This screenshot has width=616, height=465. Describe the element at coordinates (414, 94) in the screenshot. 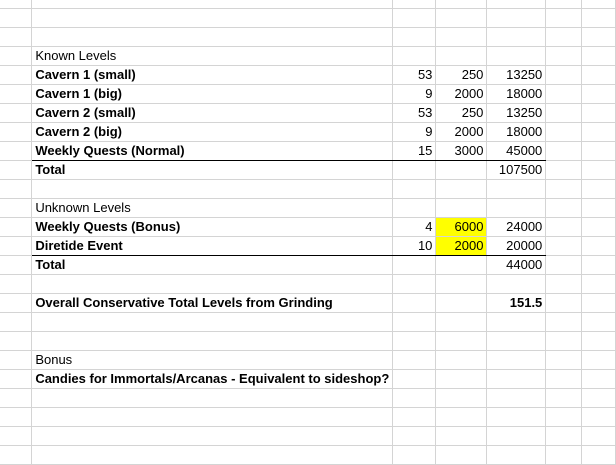

I see `cell-c-6: 9` at that location.